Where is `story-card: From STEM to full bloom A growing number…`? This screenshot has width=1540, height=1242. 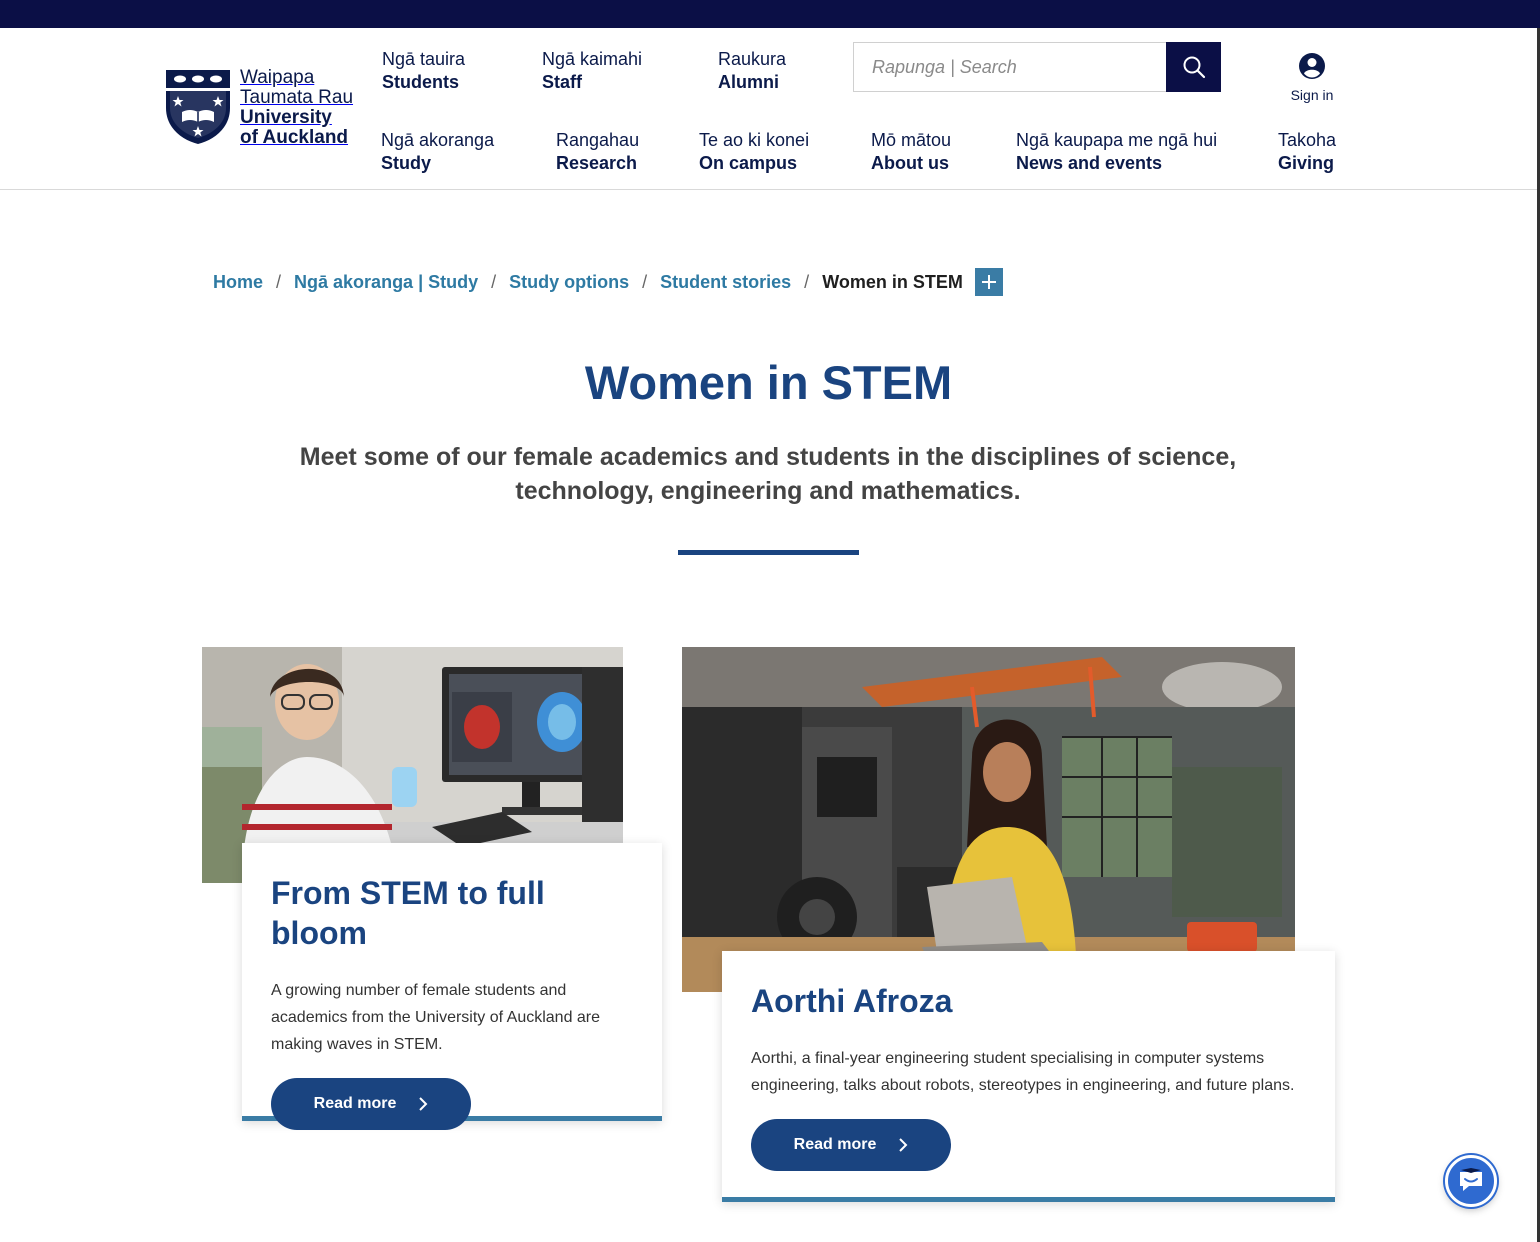
story-card: From STEM to full bloom A growing number… is located at coordinates (452, 986).